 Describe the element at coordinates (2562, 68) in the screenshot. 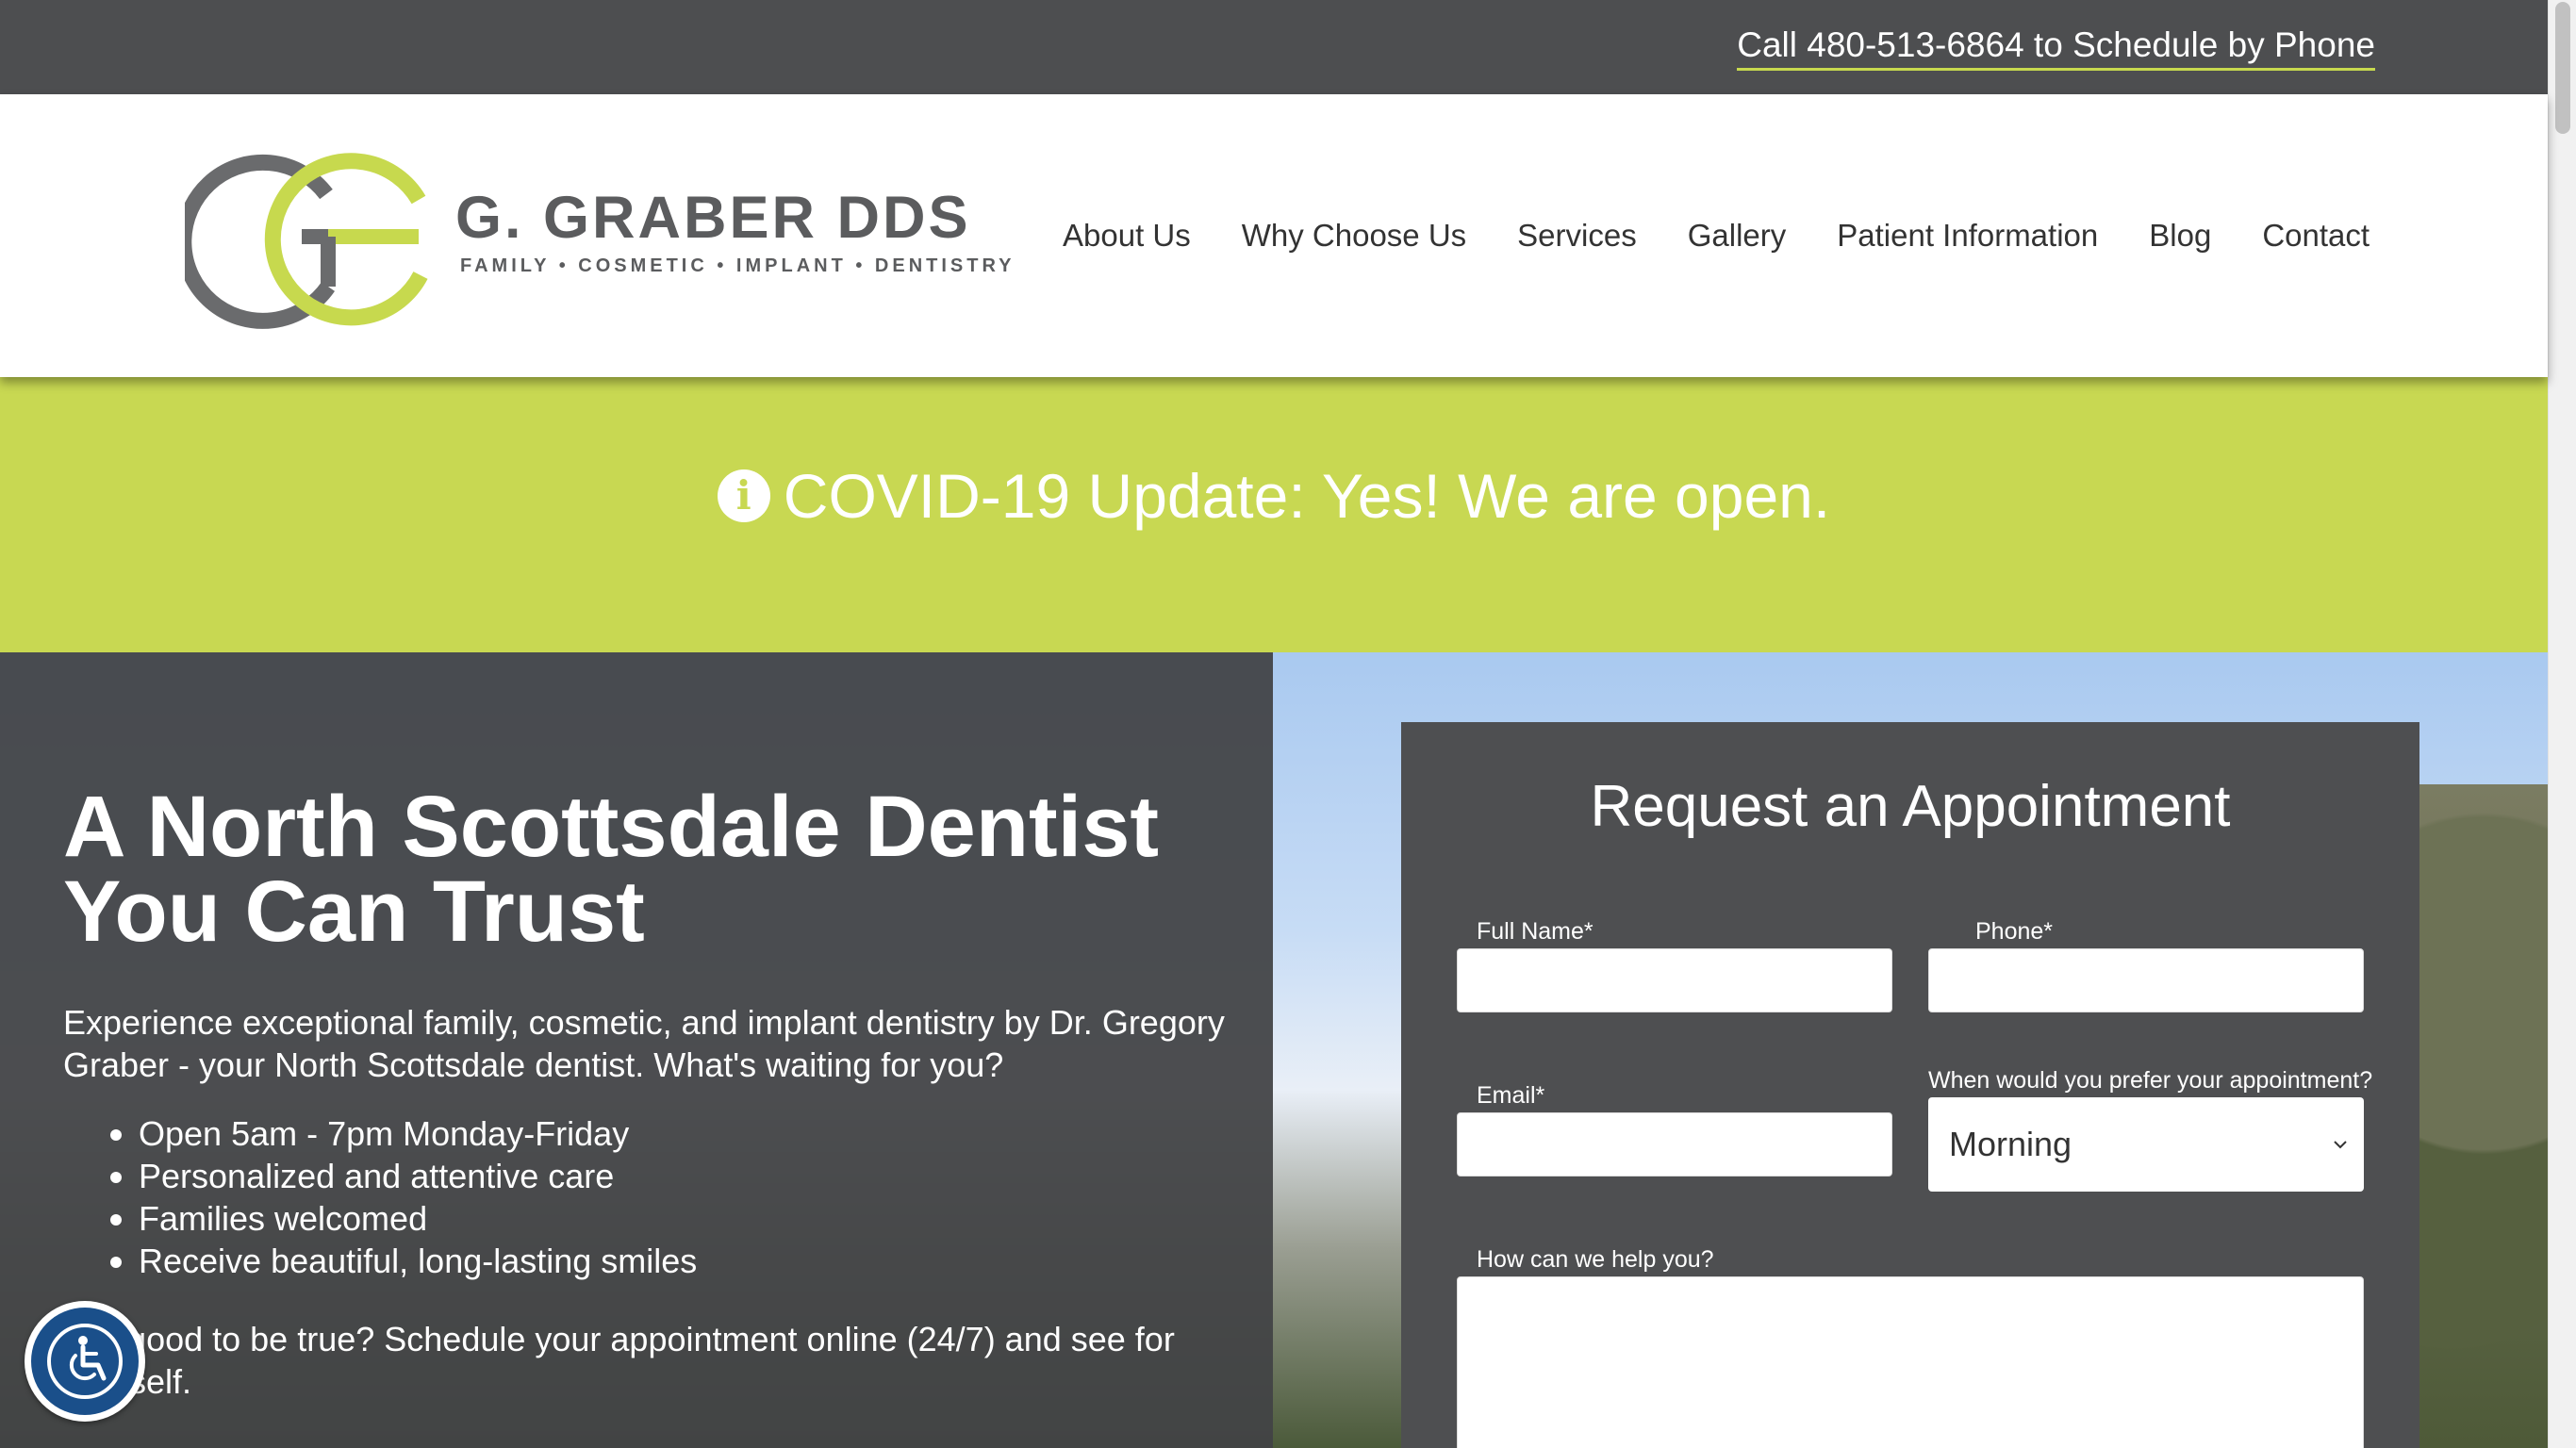

I see `scrollbar-thumb` at that location.